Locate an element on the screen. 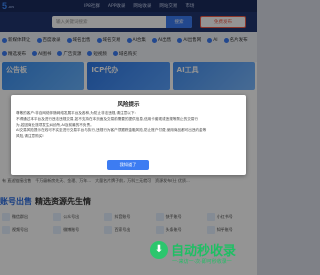 This screenshot has height=275, width=320. dialog-line: 风险,请注意购买! is located at coordinates (30, 136).